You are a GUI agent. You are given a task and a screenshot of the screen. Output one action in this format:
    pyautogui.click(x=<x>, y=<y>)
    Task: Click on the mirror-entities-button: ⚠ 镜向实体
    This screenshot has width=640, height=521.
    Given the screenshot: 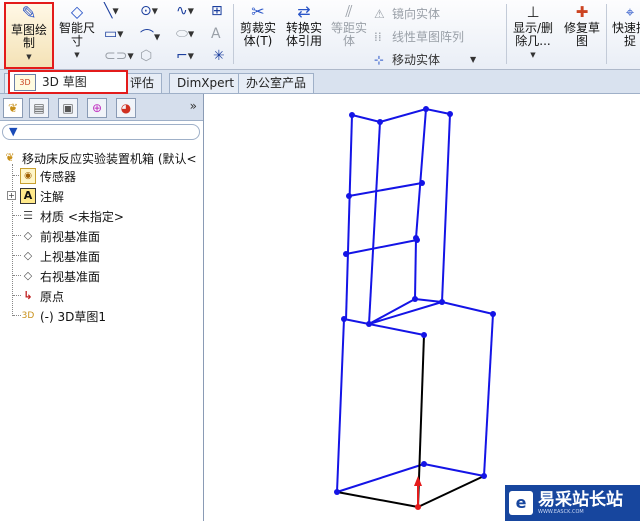 What is the action you would take?
    pyautogui.click(x=407, y=13)
    